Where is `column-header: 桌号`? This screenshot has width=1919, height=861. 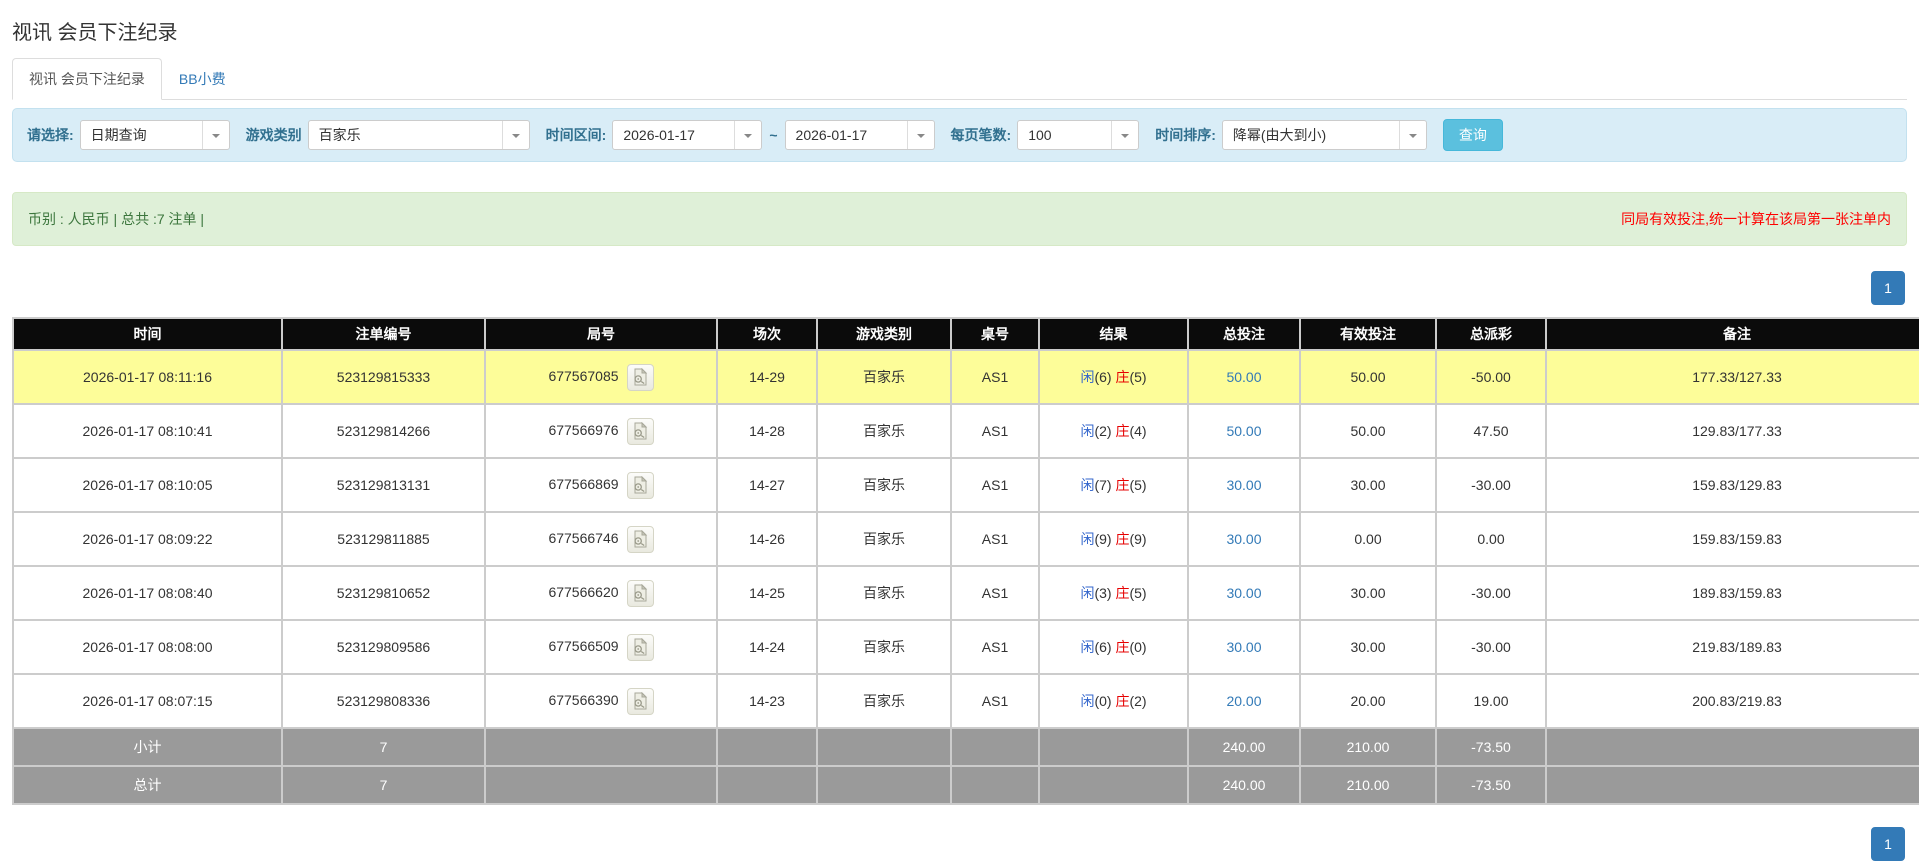 column-header: 桌号 is located at coordinates (995, 334).